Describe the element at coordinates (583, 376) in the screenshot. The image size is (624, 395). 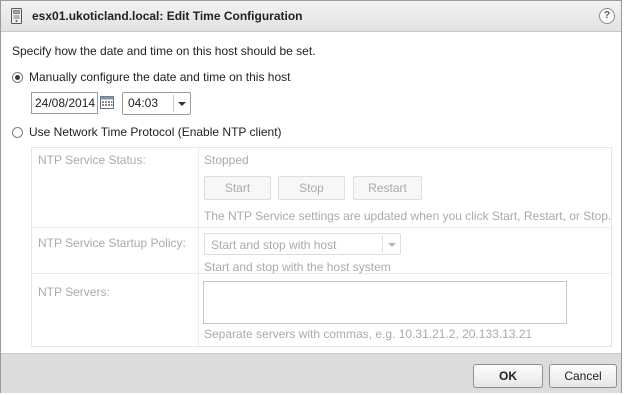
I see `cancel-button: Cancel` at that location.